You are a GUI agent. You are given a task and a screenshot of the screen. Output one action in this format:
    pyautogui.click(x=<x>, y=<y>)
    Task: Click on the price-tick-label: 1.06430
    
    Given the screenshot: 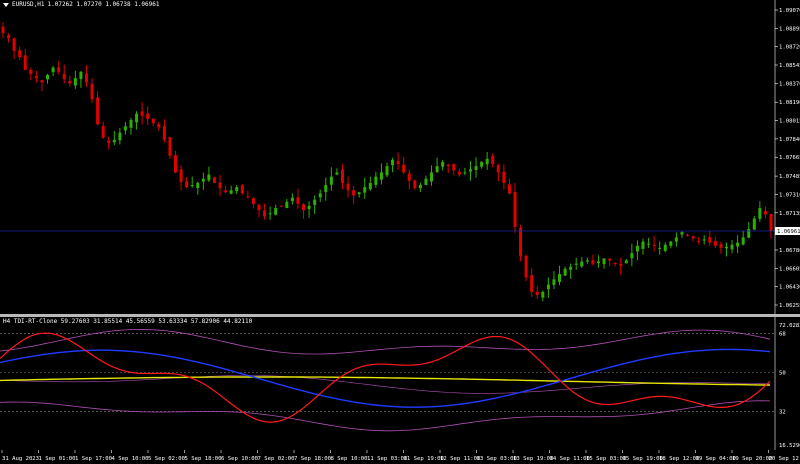 What is the action you would take?
    pyautogui.click(x=789, y=288)
    